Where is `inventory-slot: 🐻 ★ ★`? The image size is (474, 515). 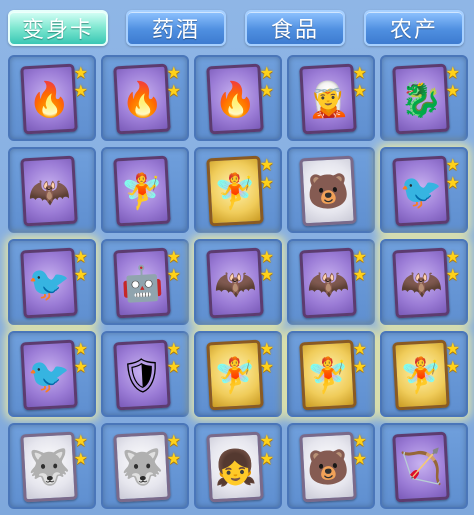
inventory-slot: 🐻 ★ ★ is located at coordinates (331, 466).